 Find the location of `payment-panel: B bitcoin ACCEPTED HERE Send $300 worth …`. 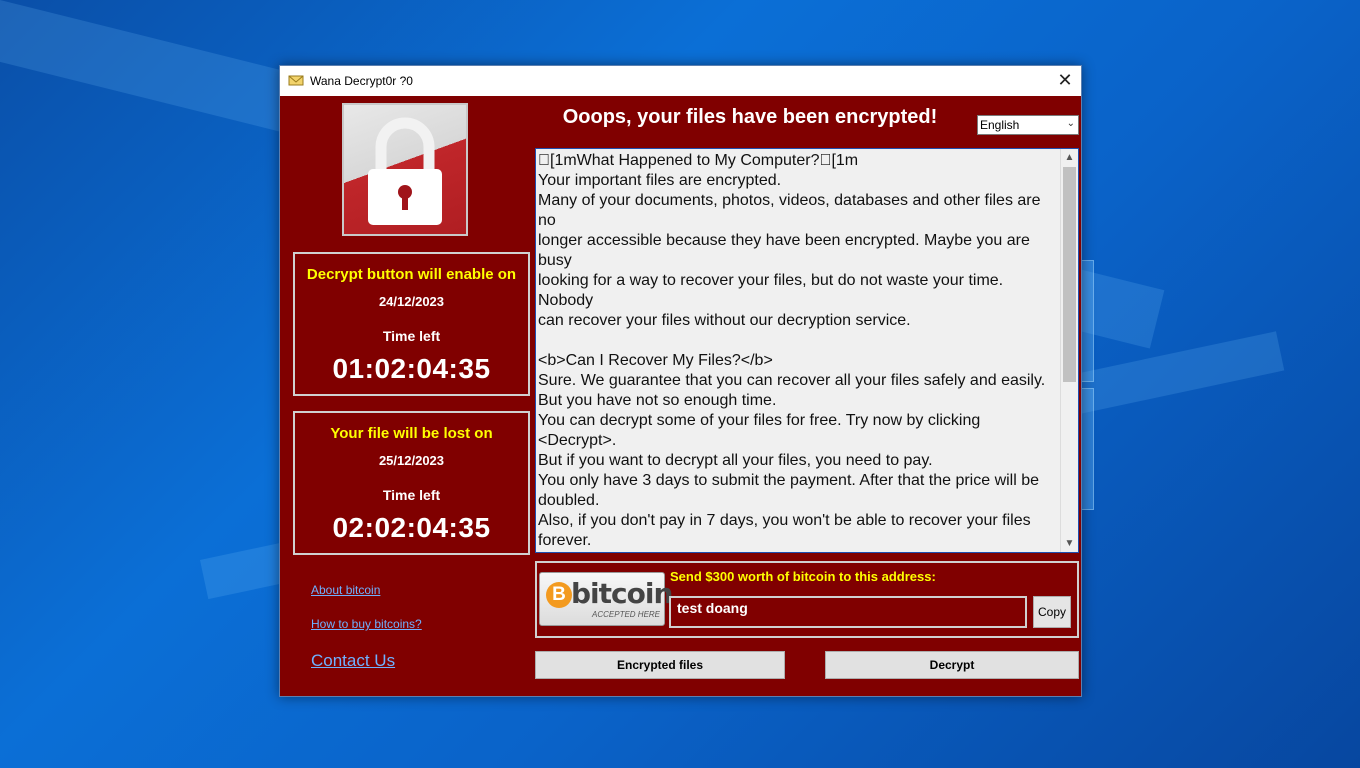

payment-panel: B bitcoin ACCEPTED HERE Send $300 worth … is located at coordinates (807, 599).